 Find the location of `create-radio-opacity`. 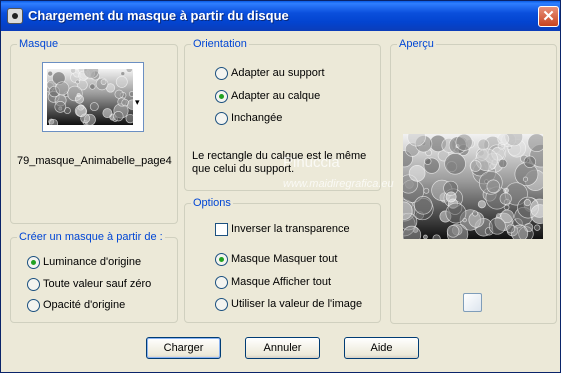

create-radio-opacity is located at coordinates (33, 305).